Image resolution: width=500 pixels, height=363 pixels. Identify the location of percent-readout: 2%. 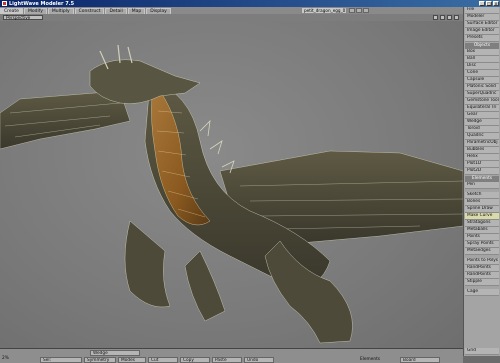
(5, 358).